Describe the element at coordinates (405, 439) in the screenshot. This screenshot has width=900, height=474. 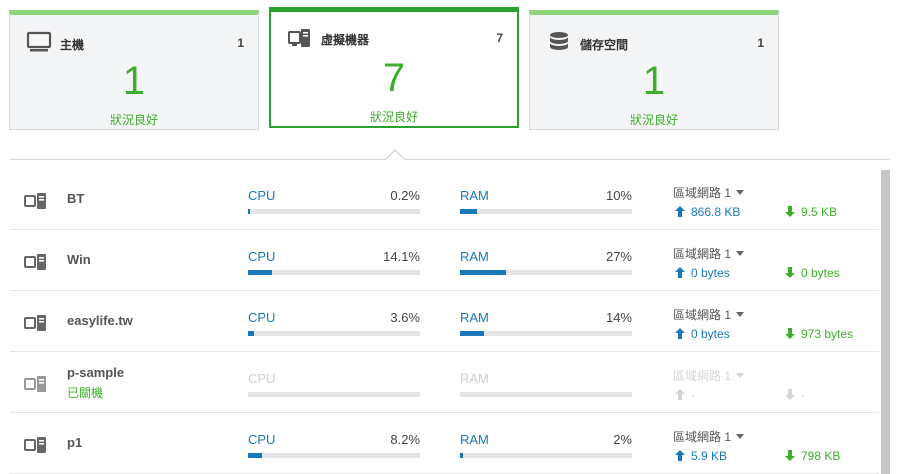
I see `cpu-value: 8.2%` at that location.